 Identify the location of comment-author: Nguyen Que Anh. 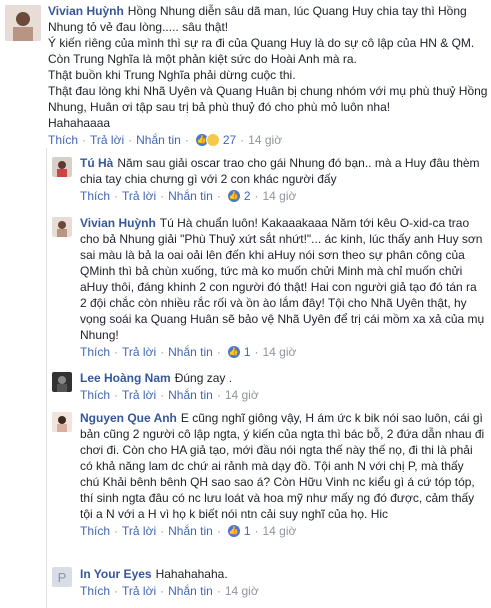
(128, 418).